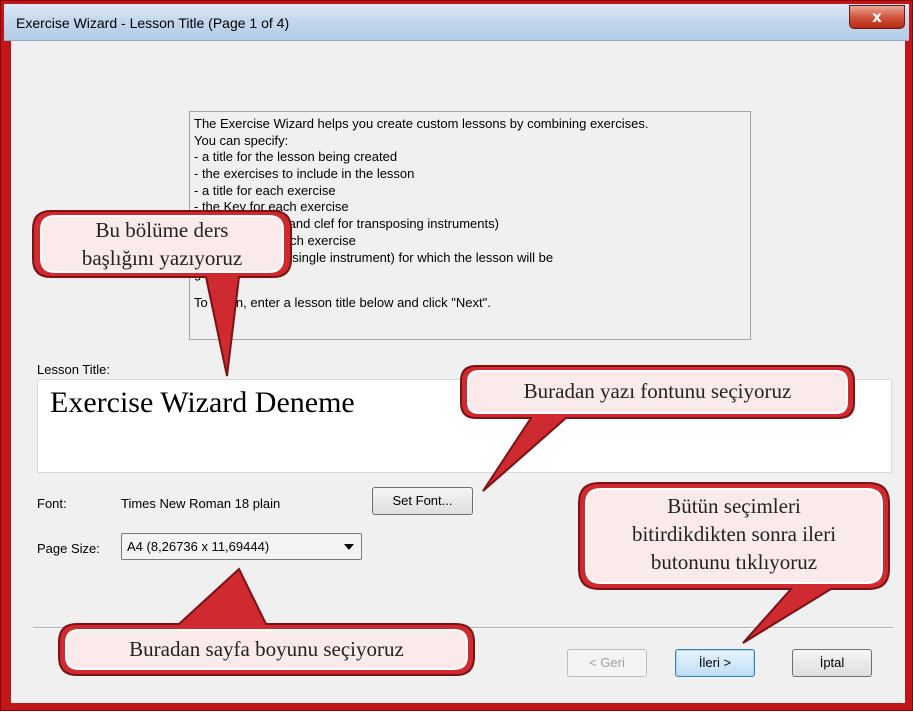  Describe the element at coordinates (715, 663) in the screenshot. I see `next-button: İleri >` at that location.